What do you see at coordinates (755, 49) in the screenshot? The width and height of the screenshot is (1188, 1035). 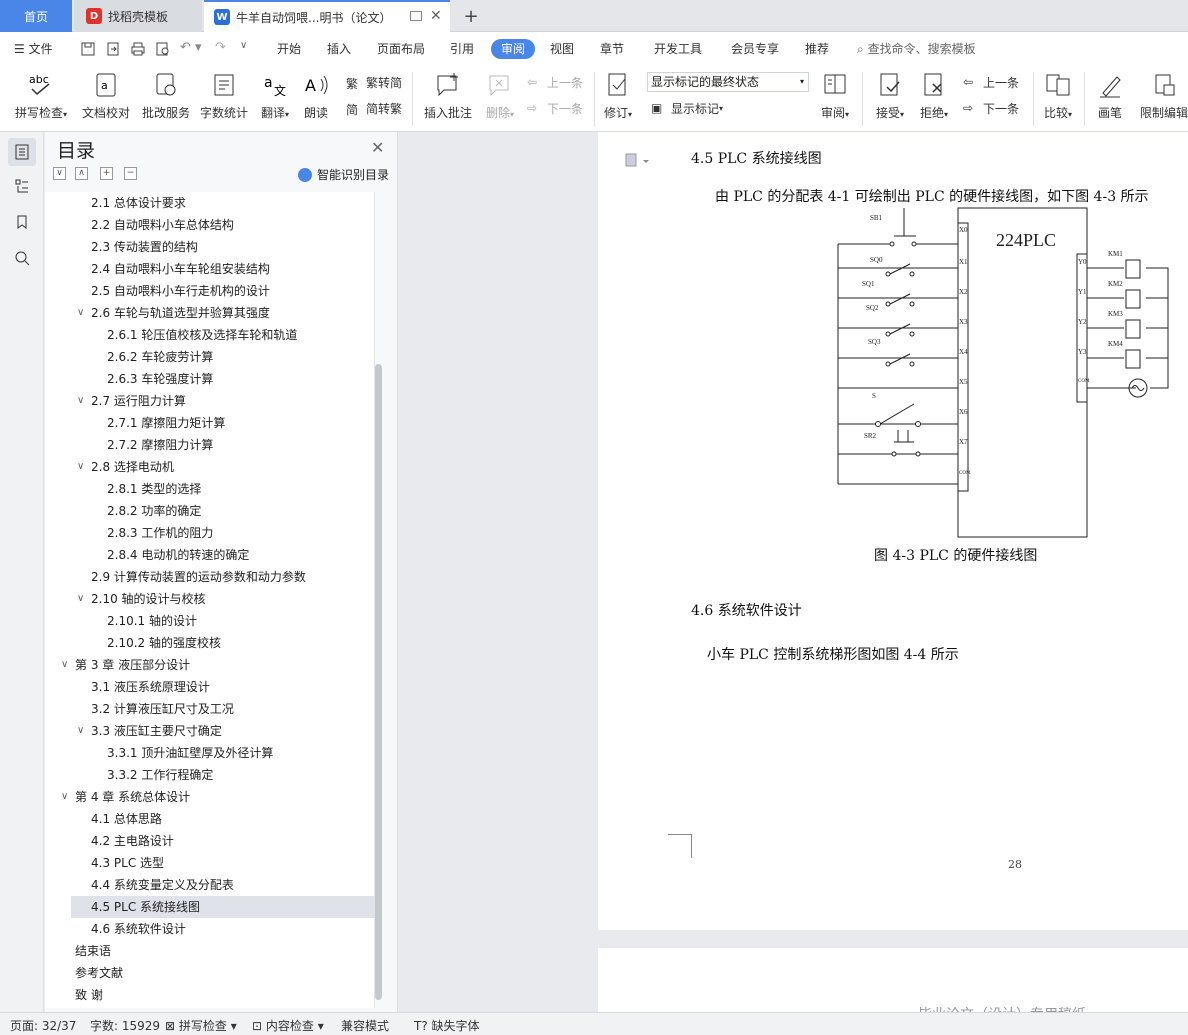 I see `menu-member: 会员专享` at bounding box center [755, 49].